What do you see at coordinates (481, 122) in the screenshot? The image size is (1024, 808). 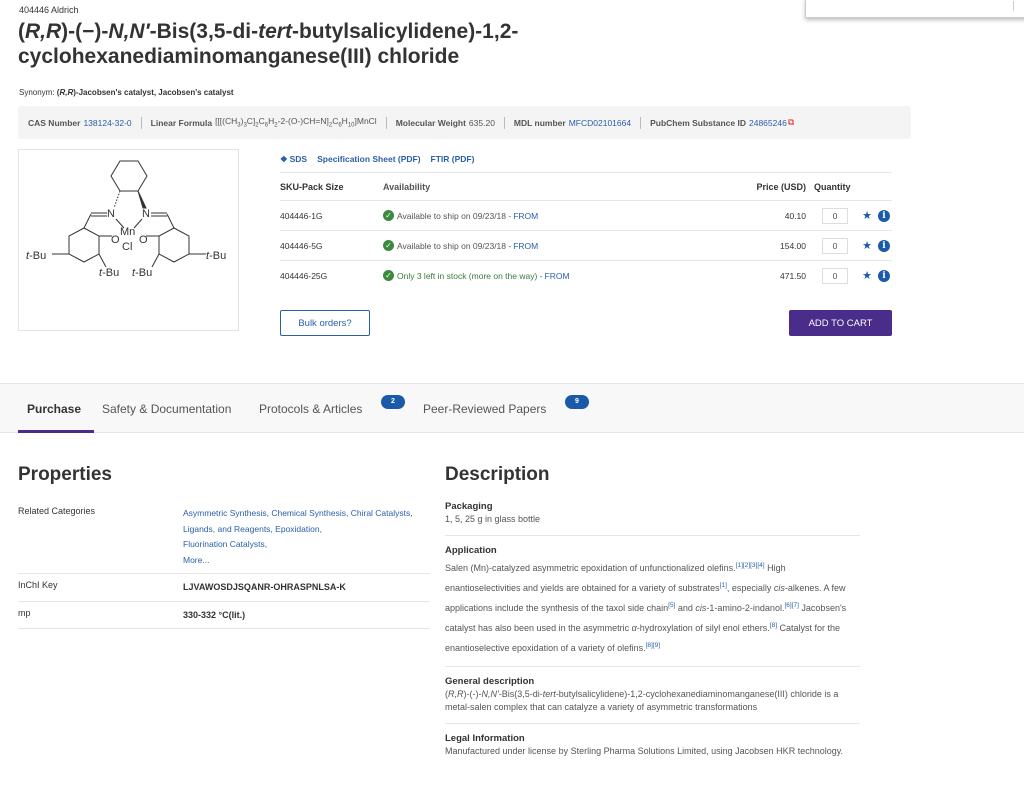 I see `molecular-weight: 635.20` at bounding box center [481, 122].